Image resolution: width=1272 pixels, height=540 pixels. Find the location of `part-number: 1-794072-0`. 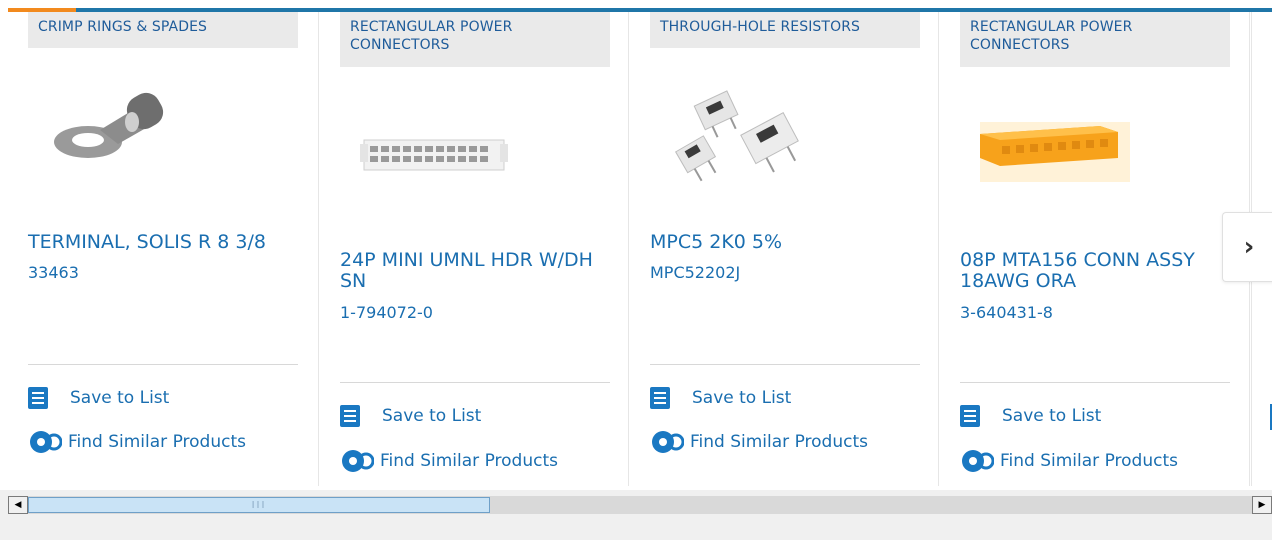

part-number: 1-794072-0 is located at coordinates (475, 313).